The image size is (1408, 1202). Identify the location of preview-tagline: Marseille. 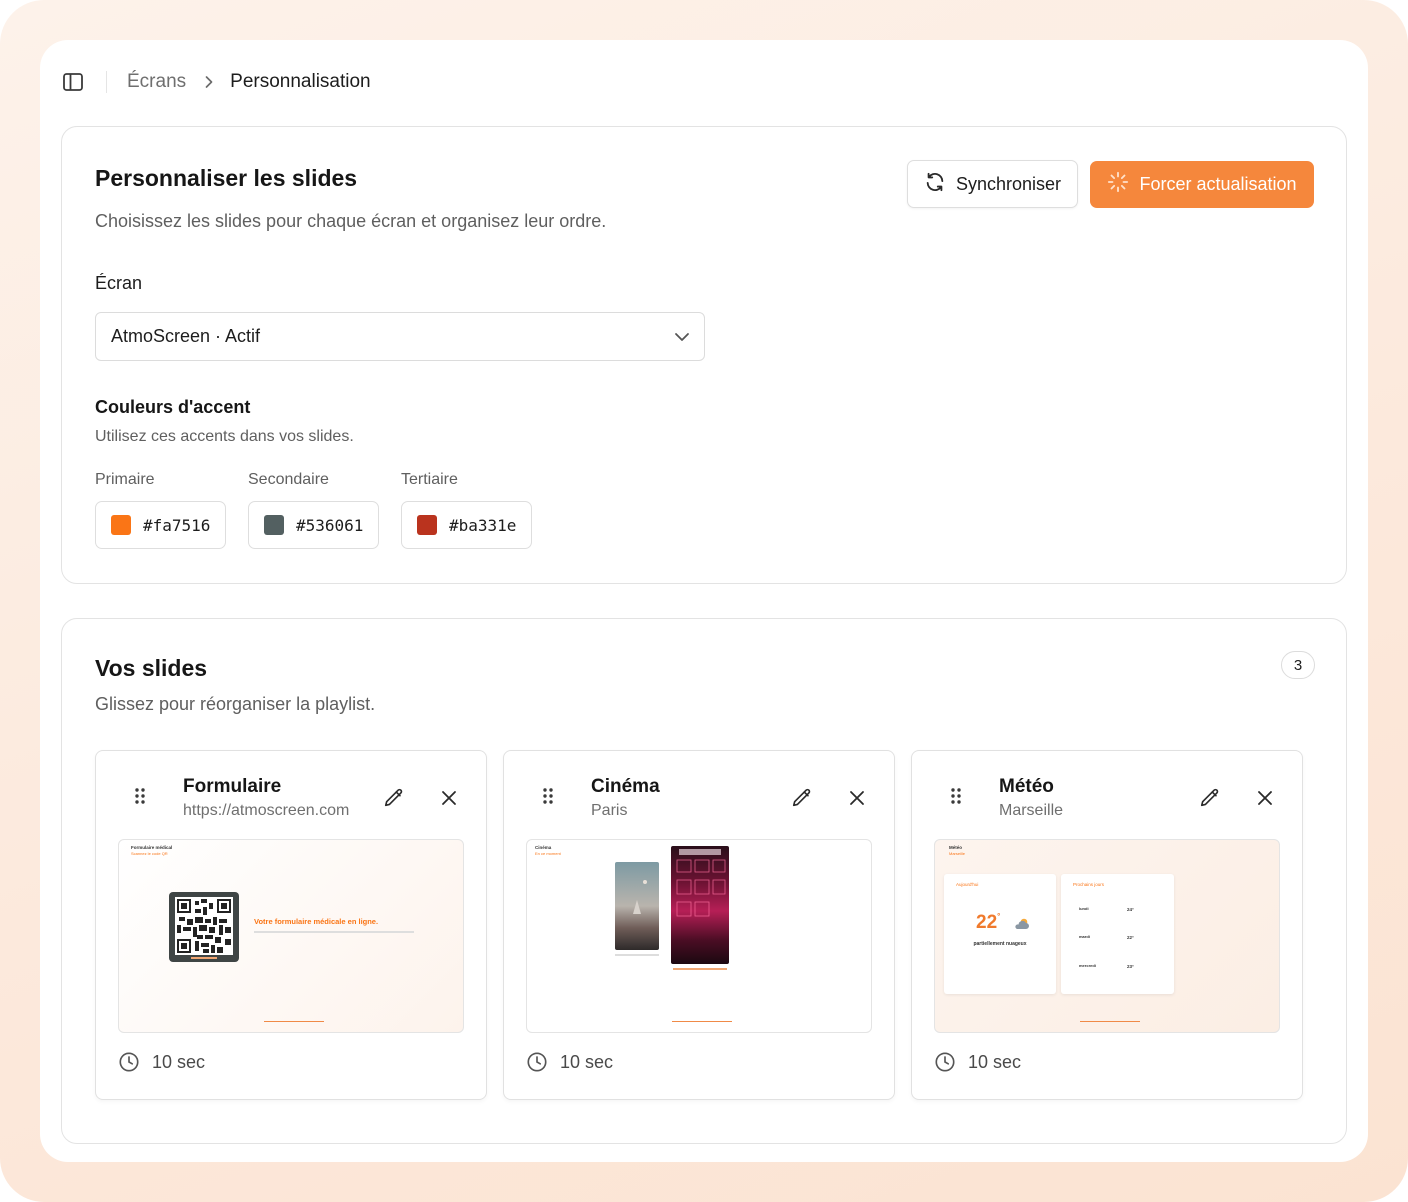
(957, 853).